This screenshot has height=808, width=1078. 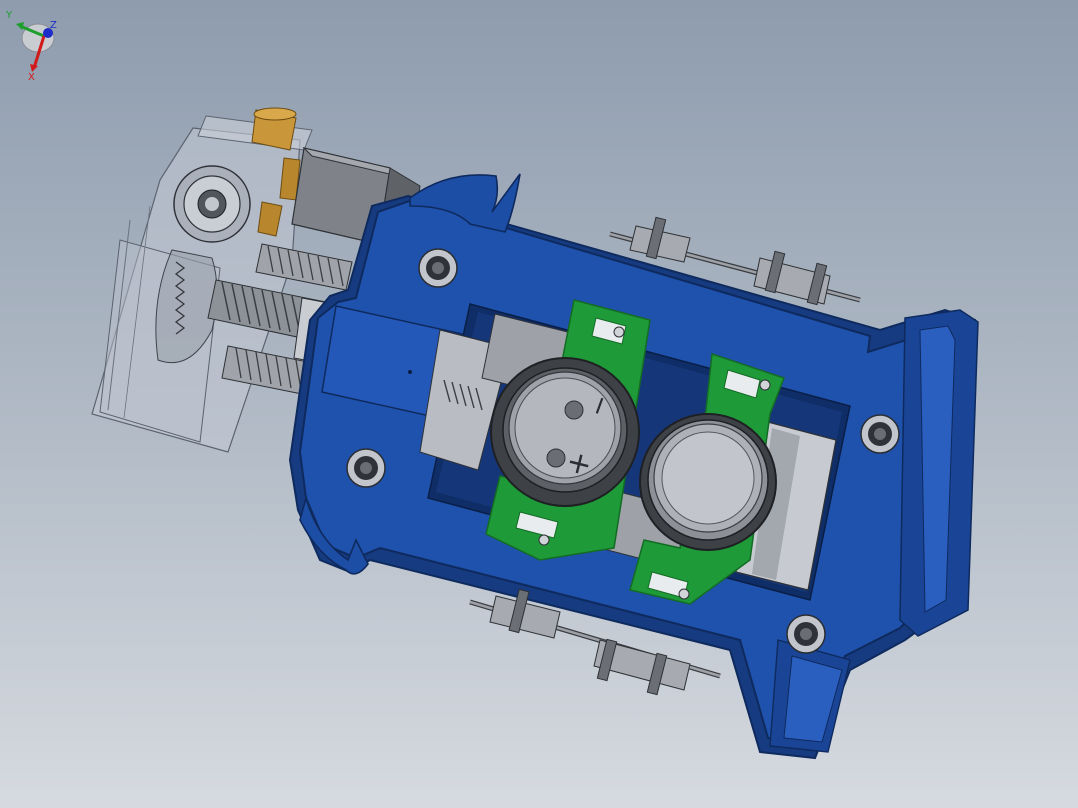 I want to click on bolt-left, so click(x=366, y=468).